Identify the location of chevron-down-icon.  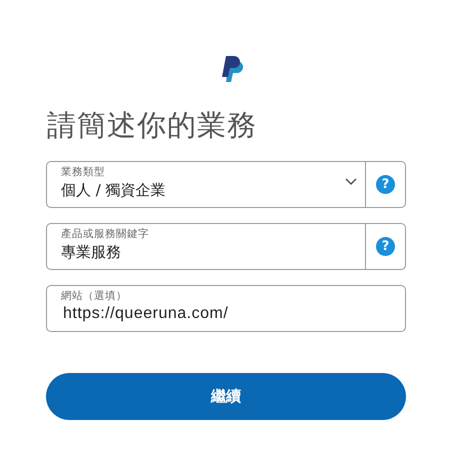
(351, 182).